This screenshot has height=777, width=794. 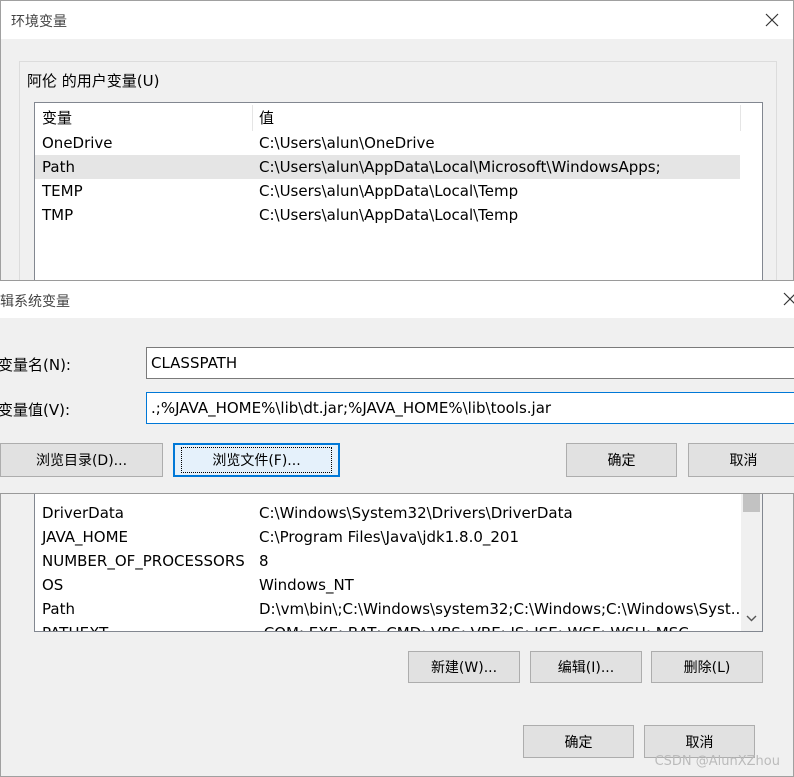 What do you see at coordinates (398, 118) in the screenshot?
I see `list-header: 变量 值` at bounding box center [398, 118].